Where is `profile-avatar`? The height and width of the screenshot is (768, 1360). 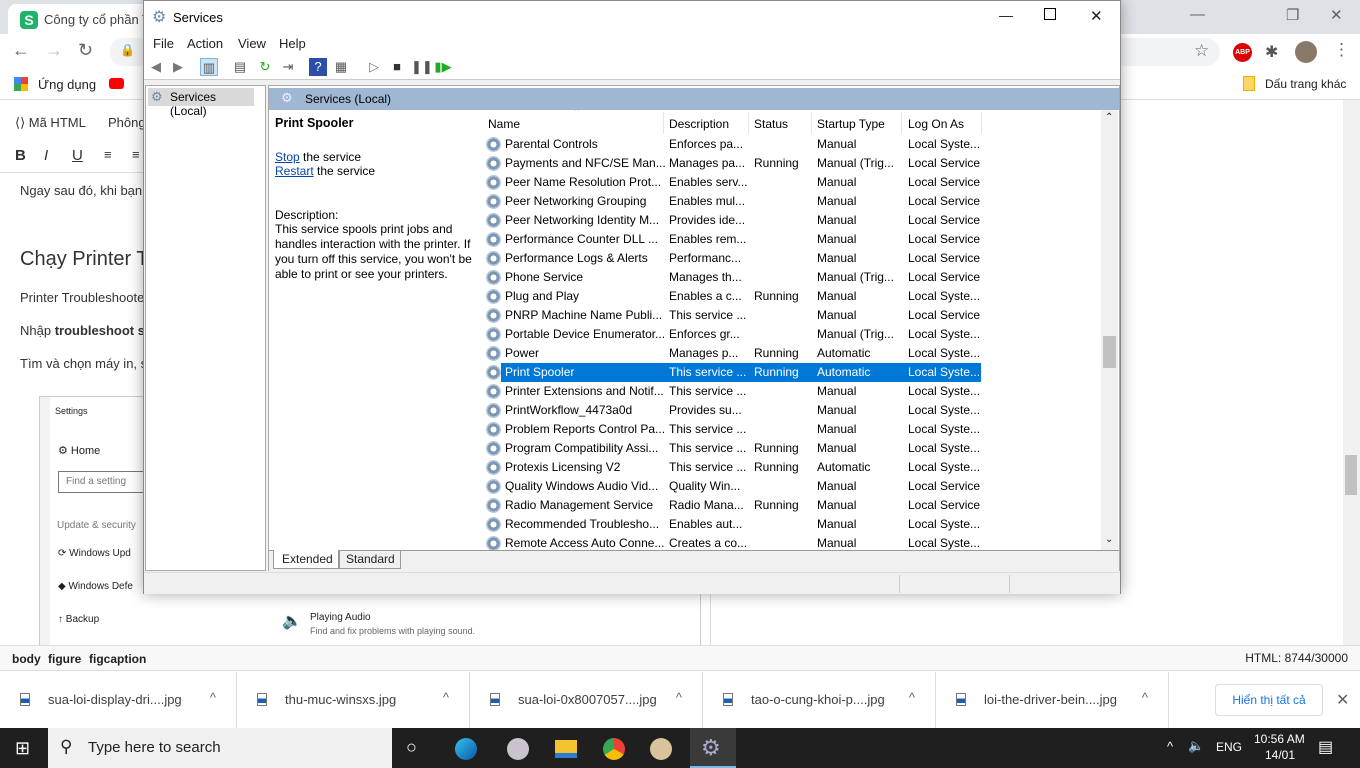
profile-avatar is located at coordinates (1306, 52).